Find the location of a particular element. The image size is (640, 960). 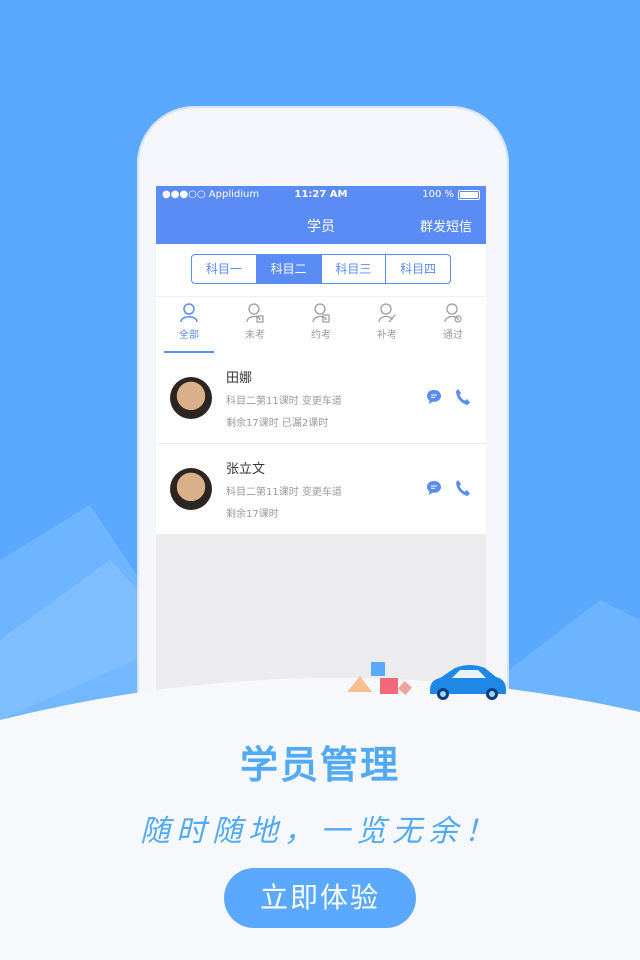

user-pending-icon is located at coordinates (255, 313).